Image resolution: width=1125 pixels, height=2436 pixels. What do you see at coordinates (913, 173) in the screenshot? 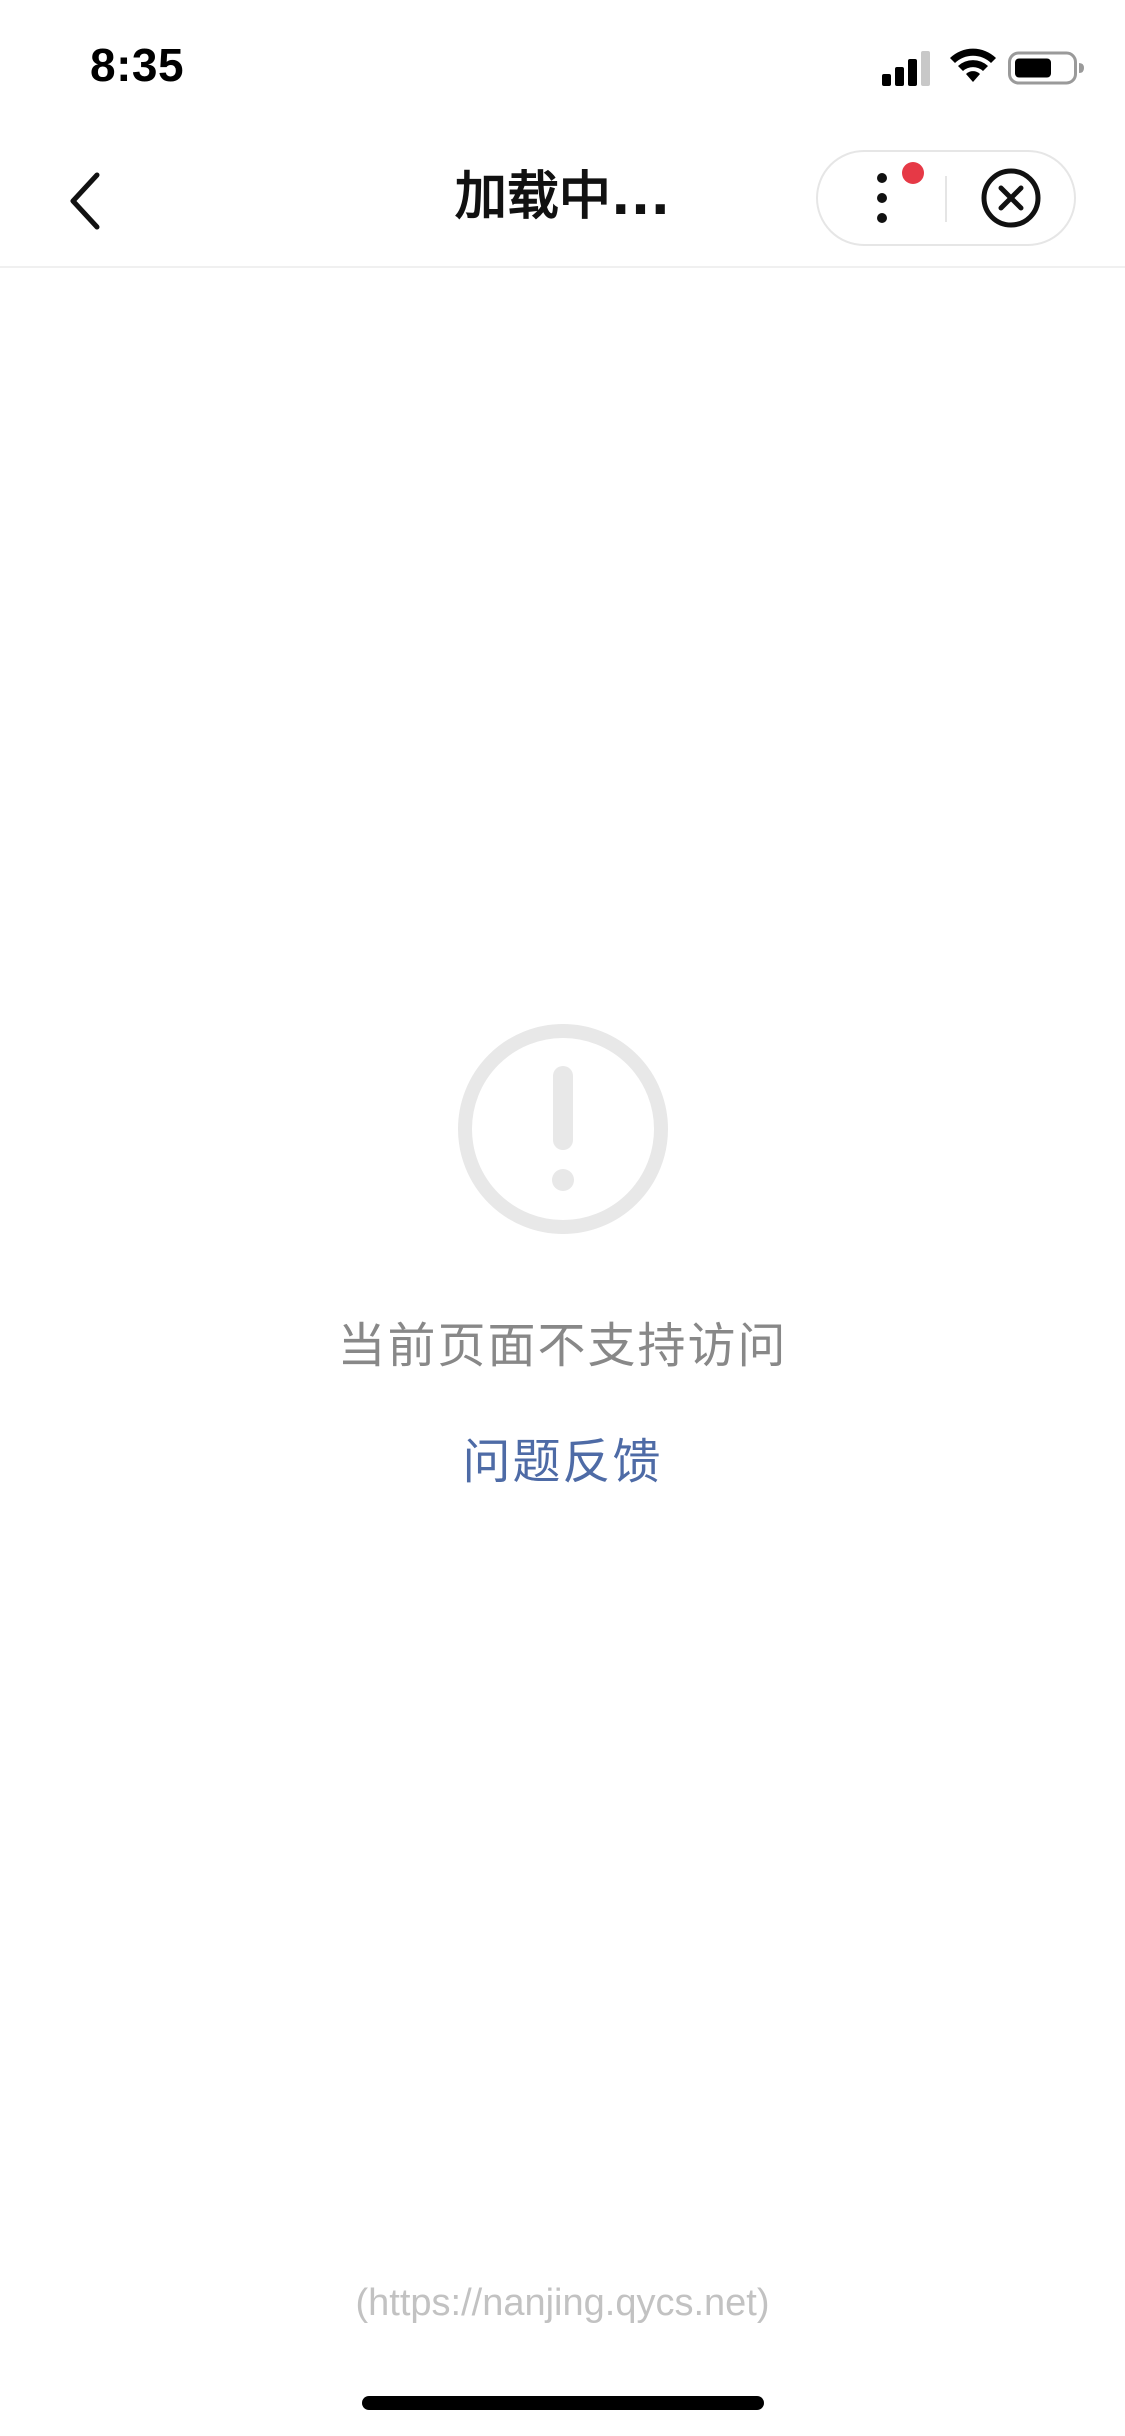
I see `notification-dot` at bounding box center [913, 173].